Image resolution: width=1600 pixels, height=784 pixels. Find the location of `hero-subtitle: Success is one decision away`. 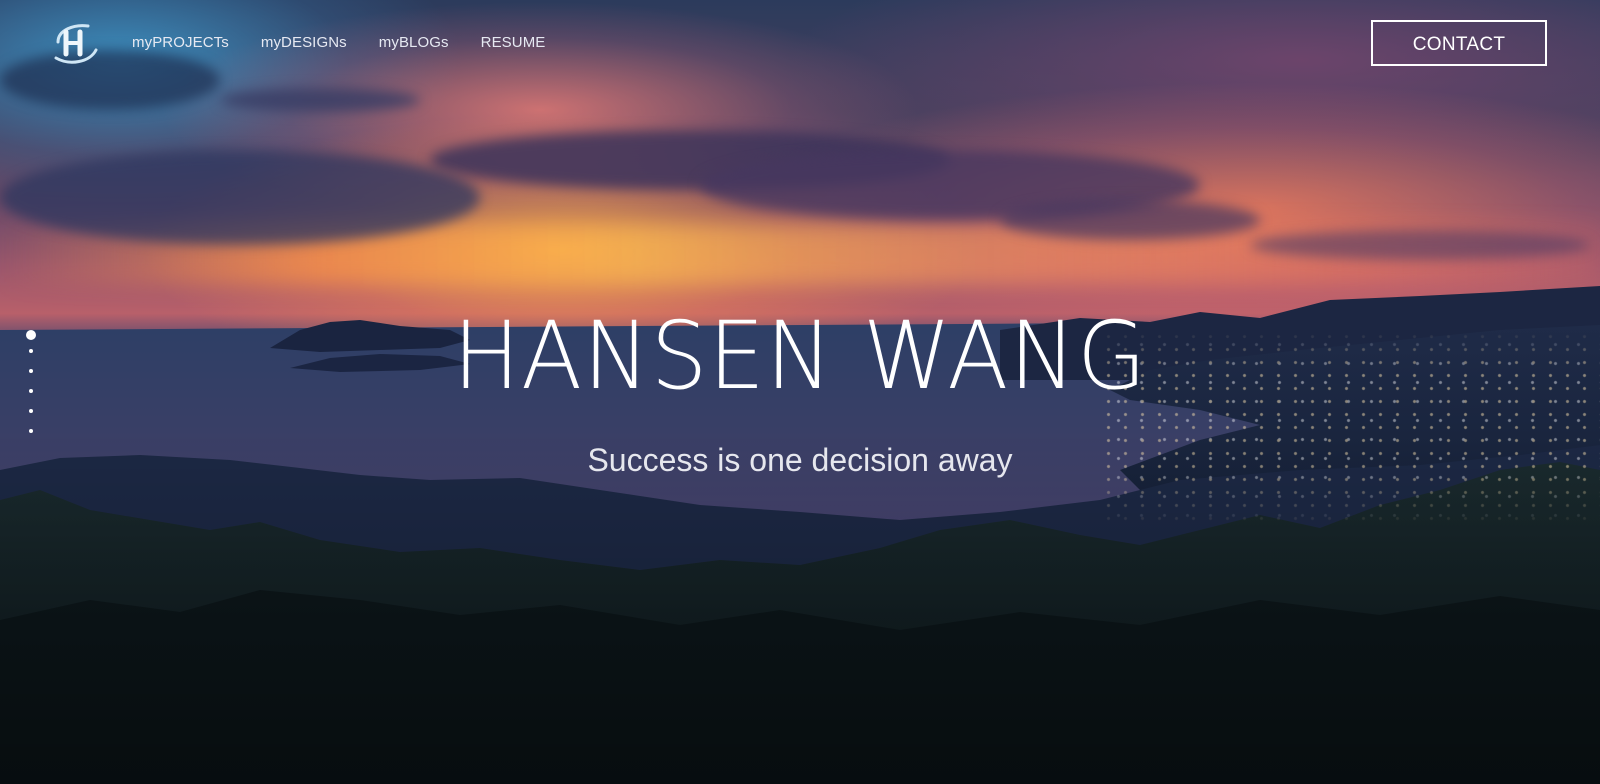

hero-subtitle: Success is one decision away is located at coordinates (800, 460).